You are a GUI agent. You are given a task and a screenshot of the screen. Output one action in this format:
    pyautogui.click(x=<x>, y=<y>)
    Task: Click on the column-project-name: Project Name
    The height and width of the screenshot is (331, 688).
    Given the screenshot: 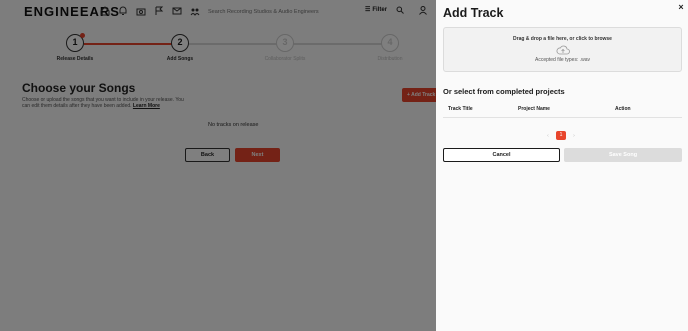 What is the action you would take?
    pyautogui.click(x=534, y=109)
    